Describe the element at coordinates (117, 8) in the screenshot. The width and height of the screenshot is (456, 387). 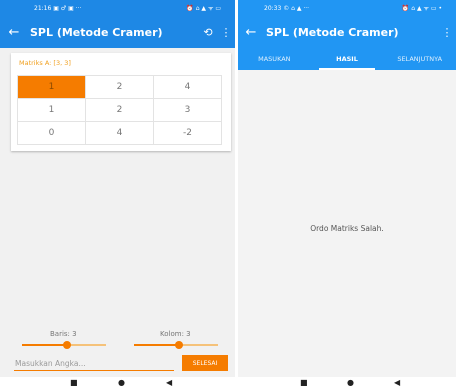
I see `status-bar: 21:16 ▣ ♂ ▣ ··· ⏰ ⌂ ▲ ᯤ ▭` at that location.